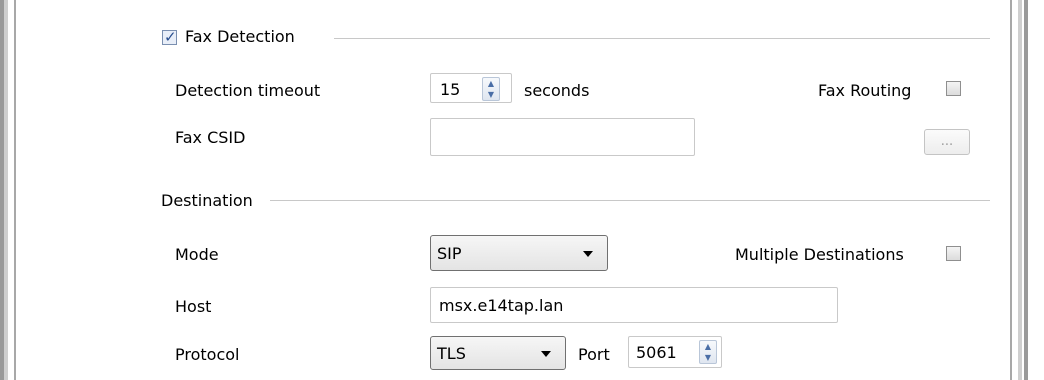  I want to click on timeout-spin-buttons: ▲ ▼, so click(491, 89).